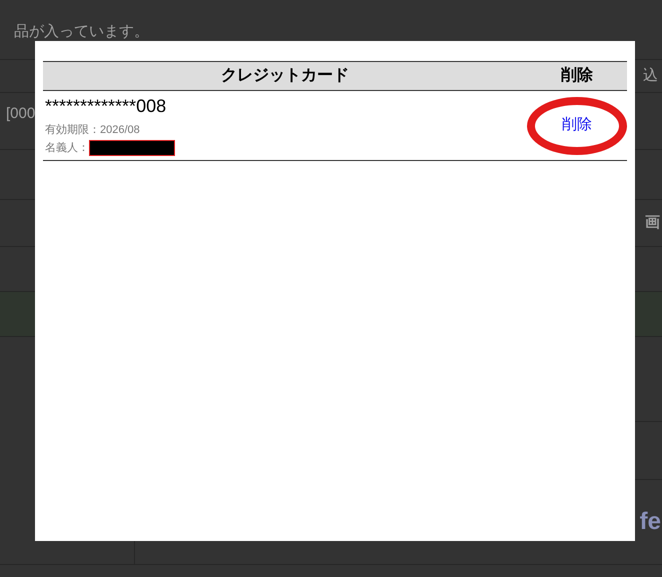 Image resolution: width=662 pixels, height=577 pixels. I want to click on column-heading: 込, so click(650, 76).